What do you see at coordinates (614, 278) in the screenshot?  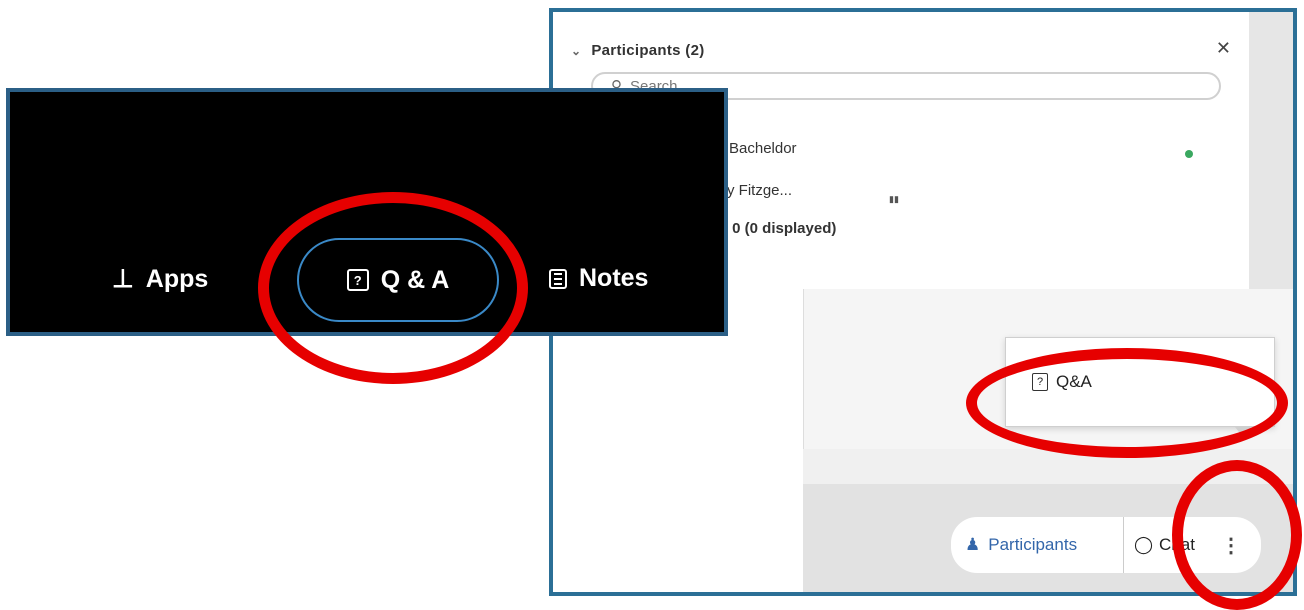 I see `notes-label: Notes` at bounding box center [614, 278].